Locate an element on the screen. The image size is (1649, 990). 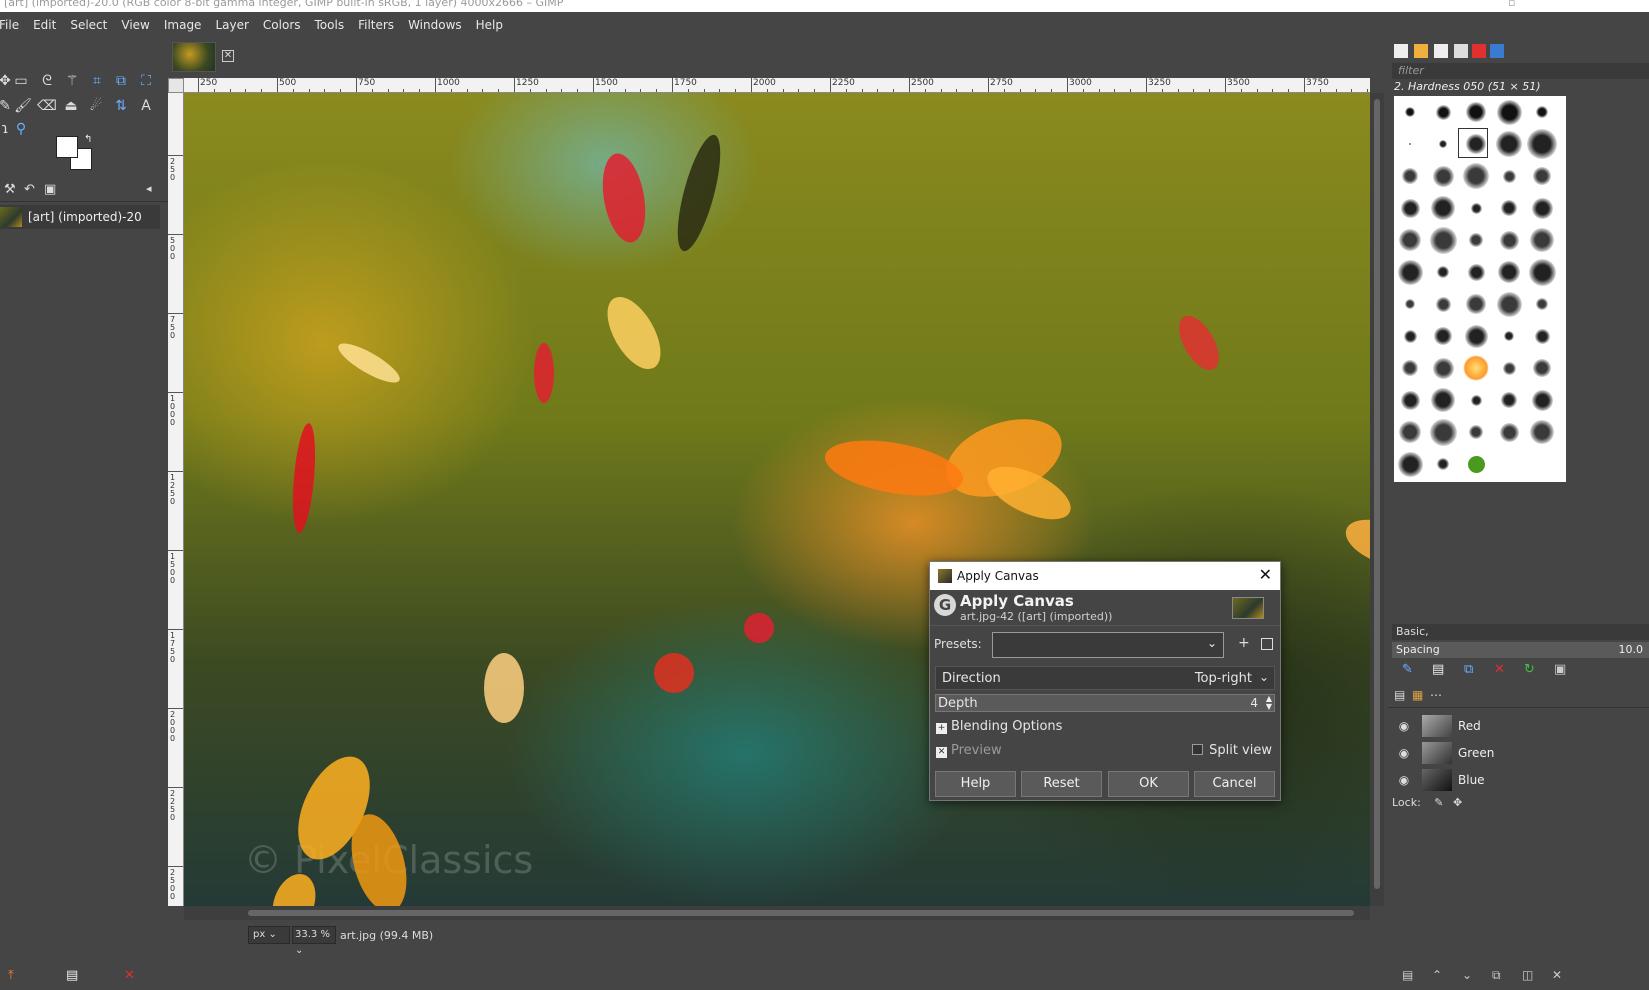
image-list-item: [art] (imported)-20 is located at coordinates (80, 217).